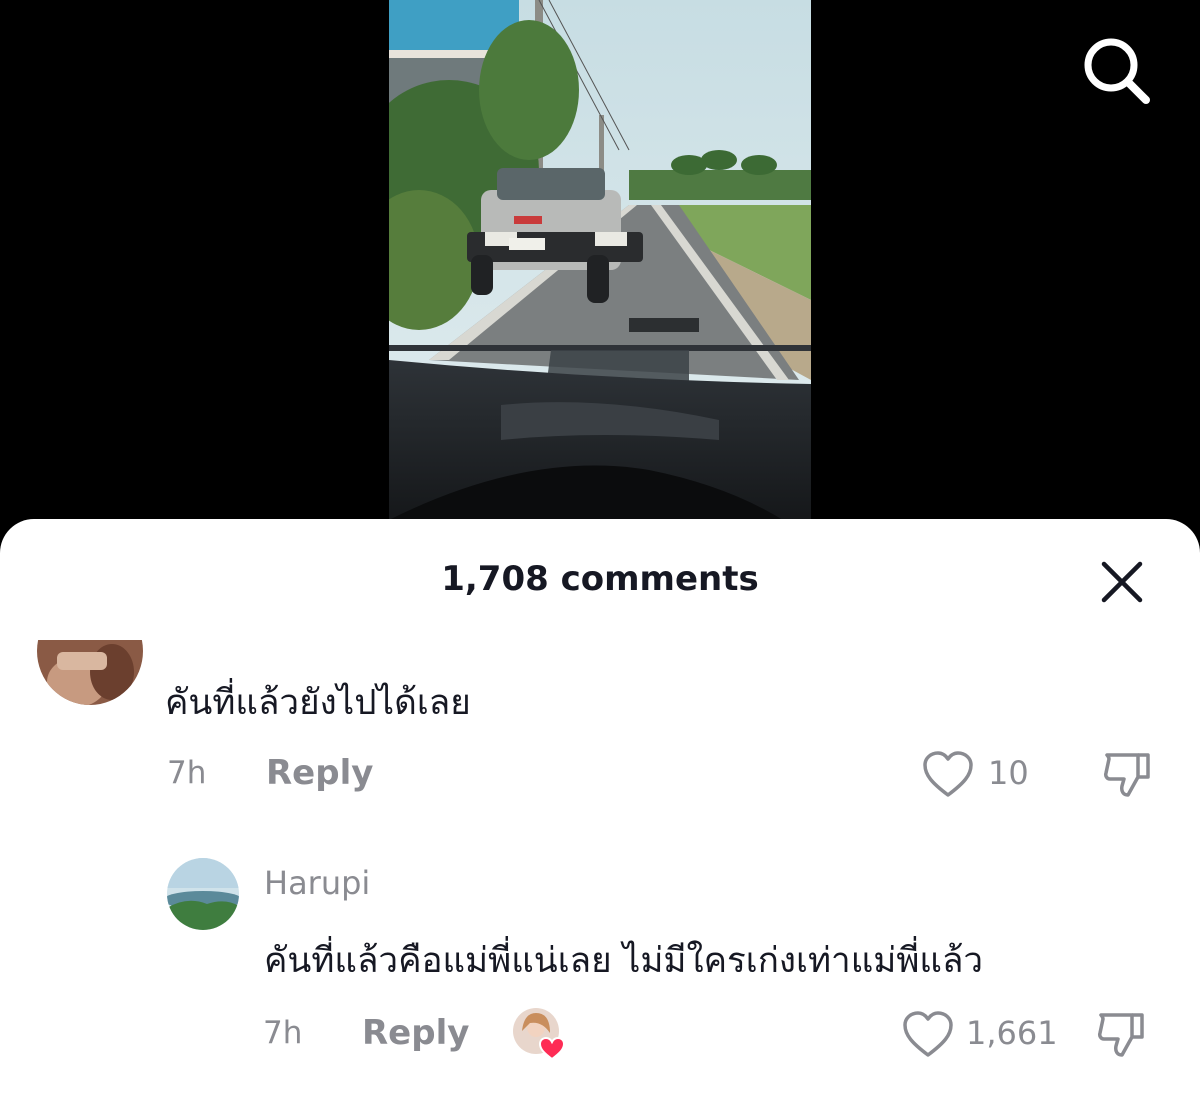 The width and height of the screenshot is (1200, 1100). I want to click on close-icon, so click(1122, 582).